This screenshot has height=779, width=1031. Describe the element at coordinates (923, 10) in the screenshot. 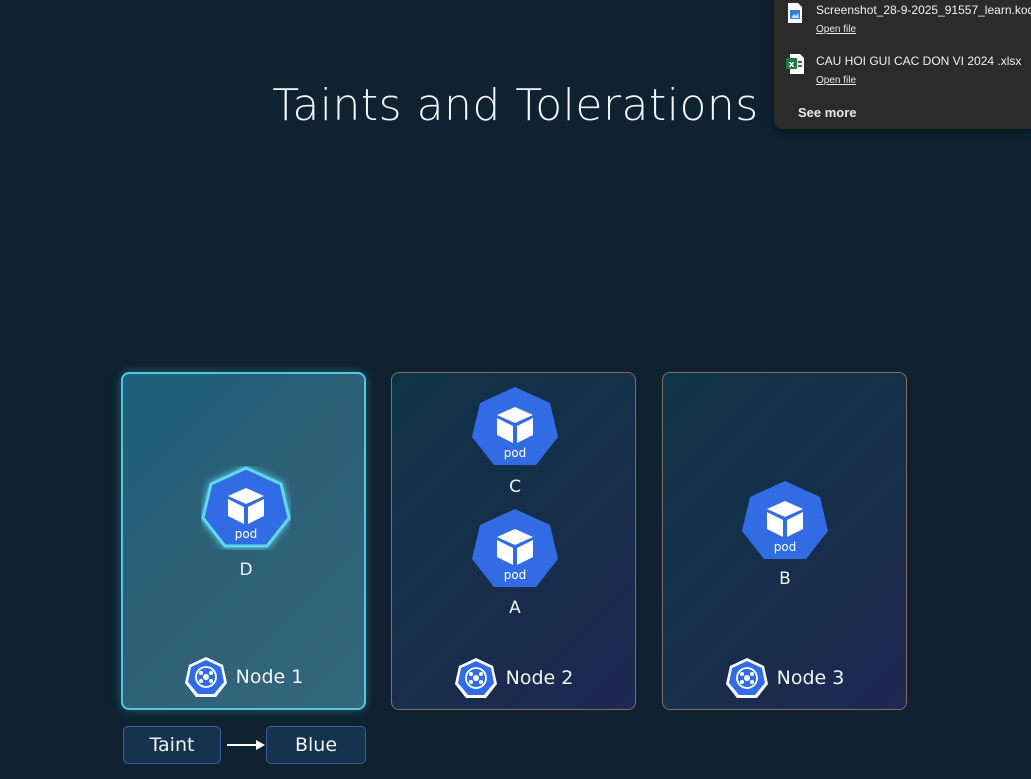

I see `download-filename: Screenshot_28-9-2025_91557_learn.kodek` at that location.